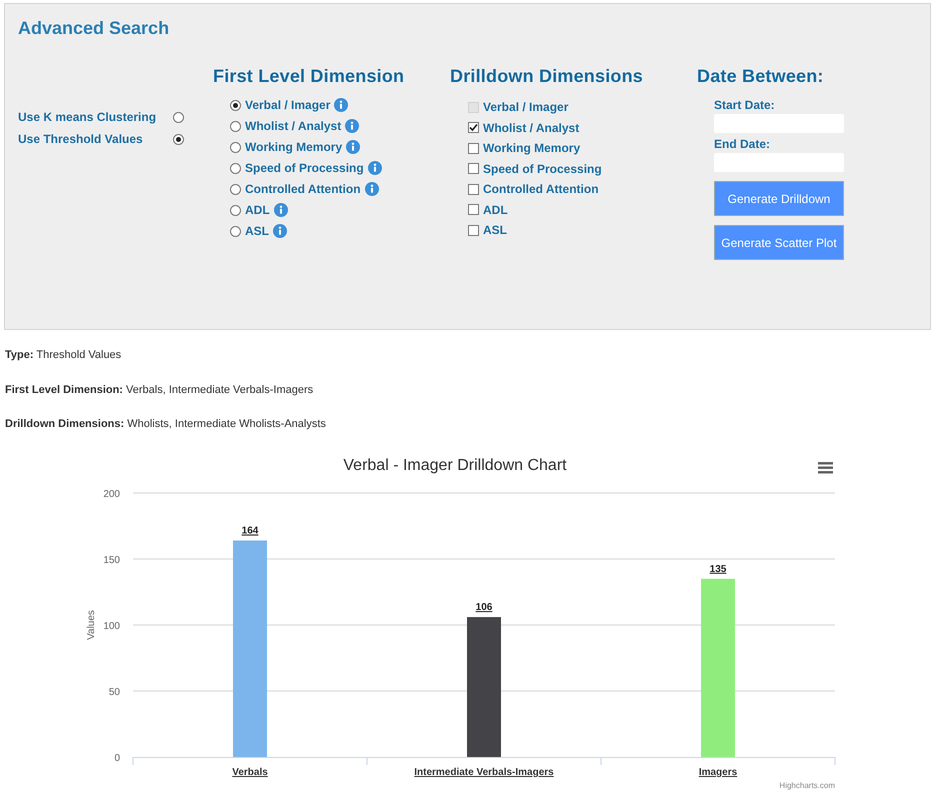 The image size is (935, 796). I want to click on panel-title: Advanced Search, so click(94, 28).